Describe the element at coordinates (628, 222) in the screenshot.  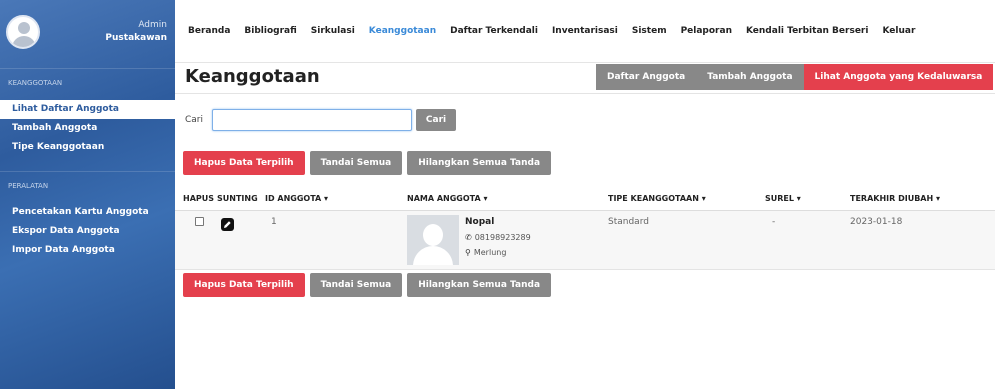
I see `membership-type: Standard` at that location.